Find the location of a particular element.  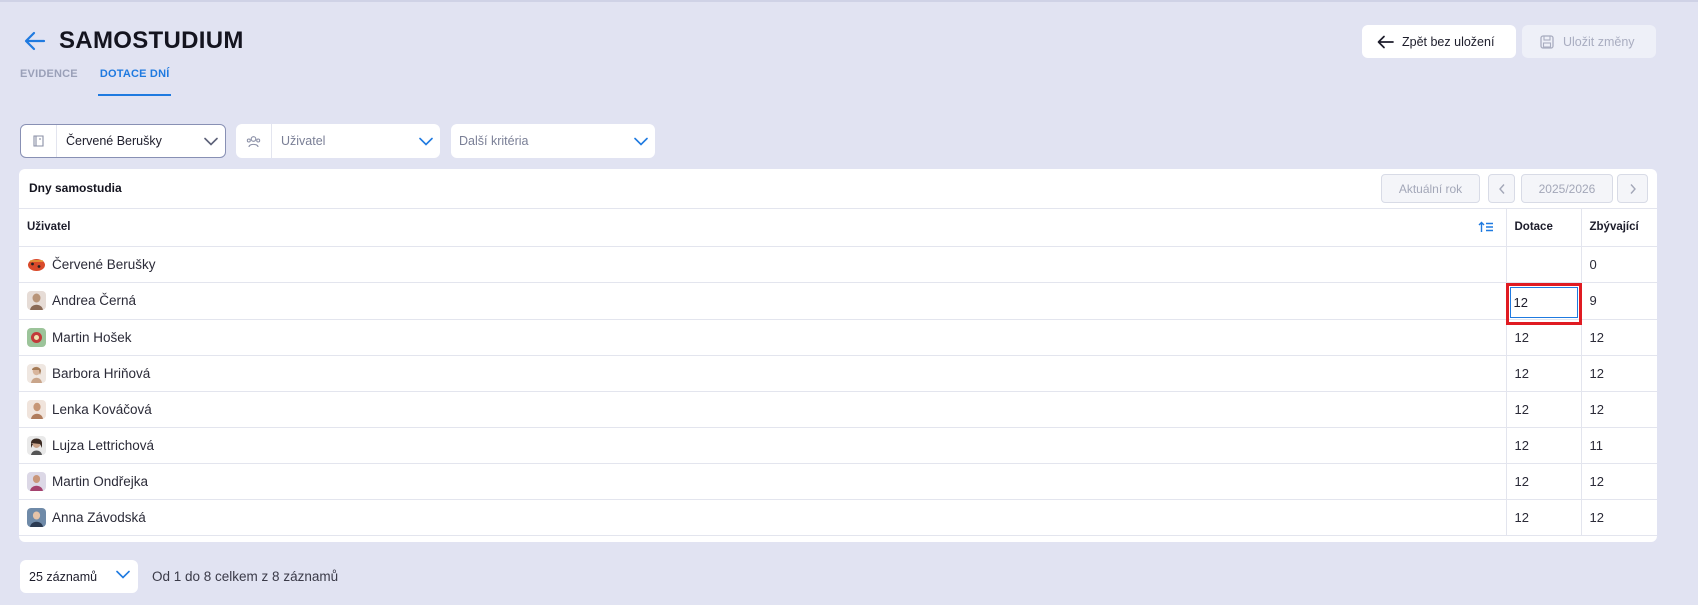

group-filter-dropdown: Červené Berušky is located at coordinates (123, 141).